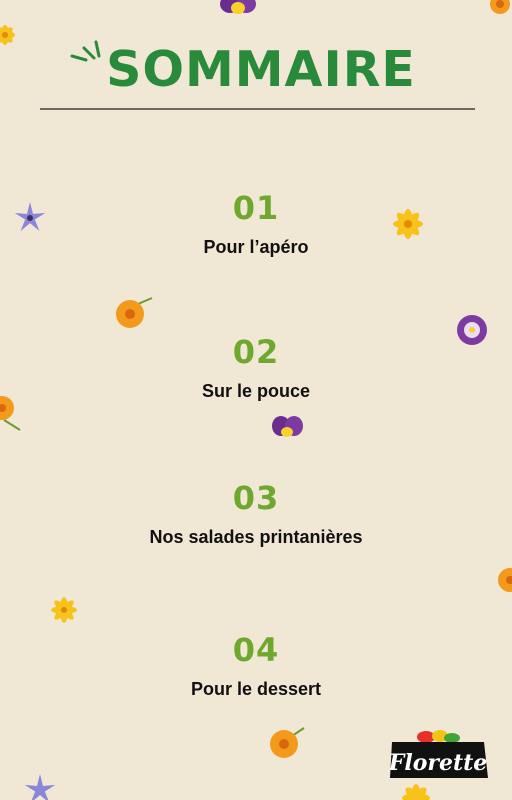  What do you see at coordinates (256, 650) in the screenshot?
I see `toc-number: 04` at bounding box center [256, 650].